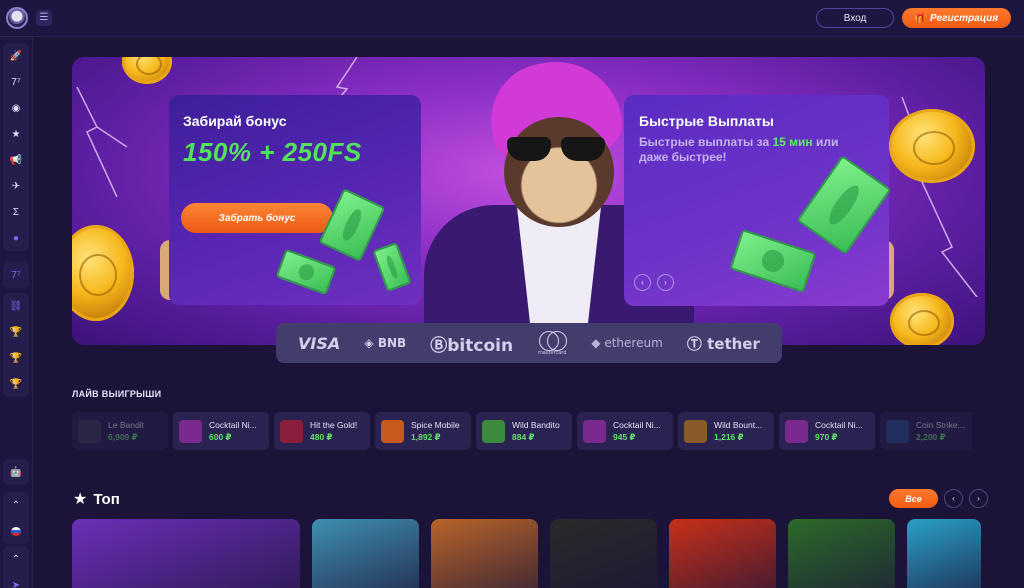 The height and width of the screenshot is (588, 1024). What do you see at coordinates (385, 343) in the screenshot?
I see `bnb-logo: ◈ BNB` at bounding box center [385, 343].